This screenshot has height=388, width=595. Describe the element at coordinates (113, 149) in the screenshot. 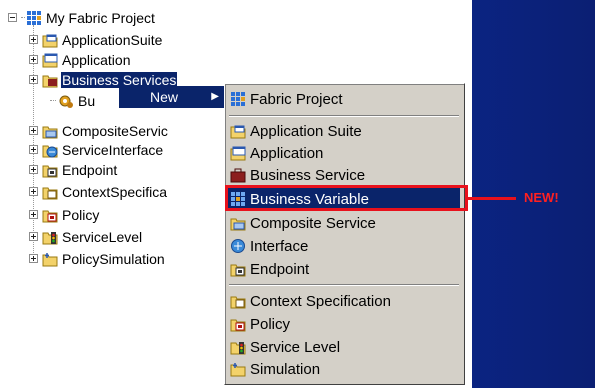

I see `tree-item-label: ServiceInterface` at that location.